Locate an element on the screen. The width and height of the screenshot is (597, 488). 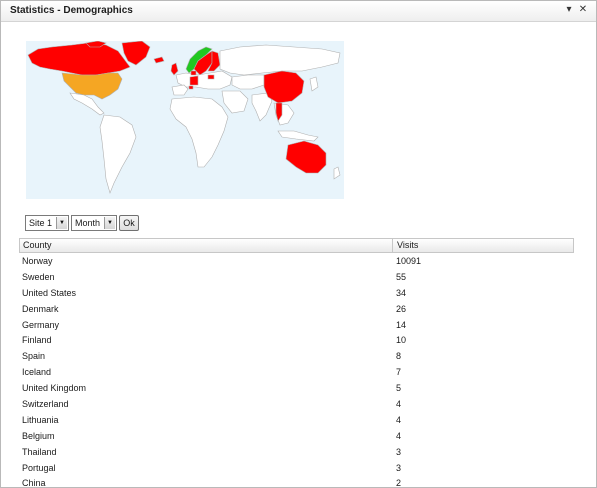
table-row: United States 34 is located at coordinates (296, 293).